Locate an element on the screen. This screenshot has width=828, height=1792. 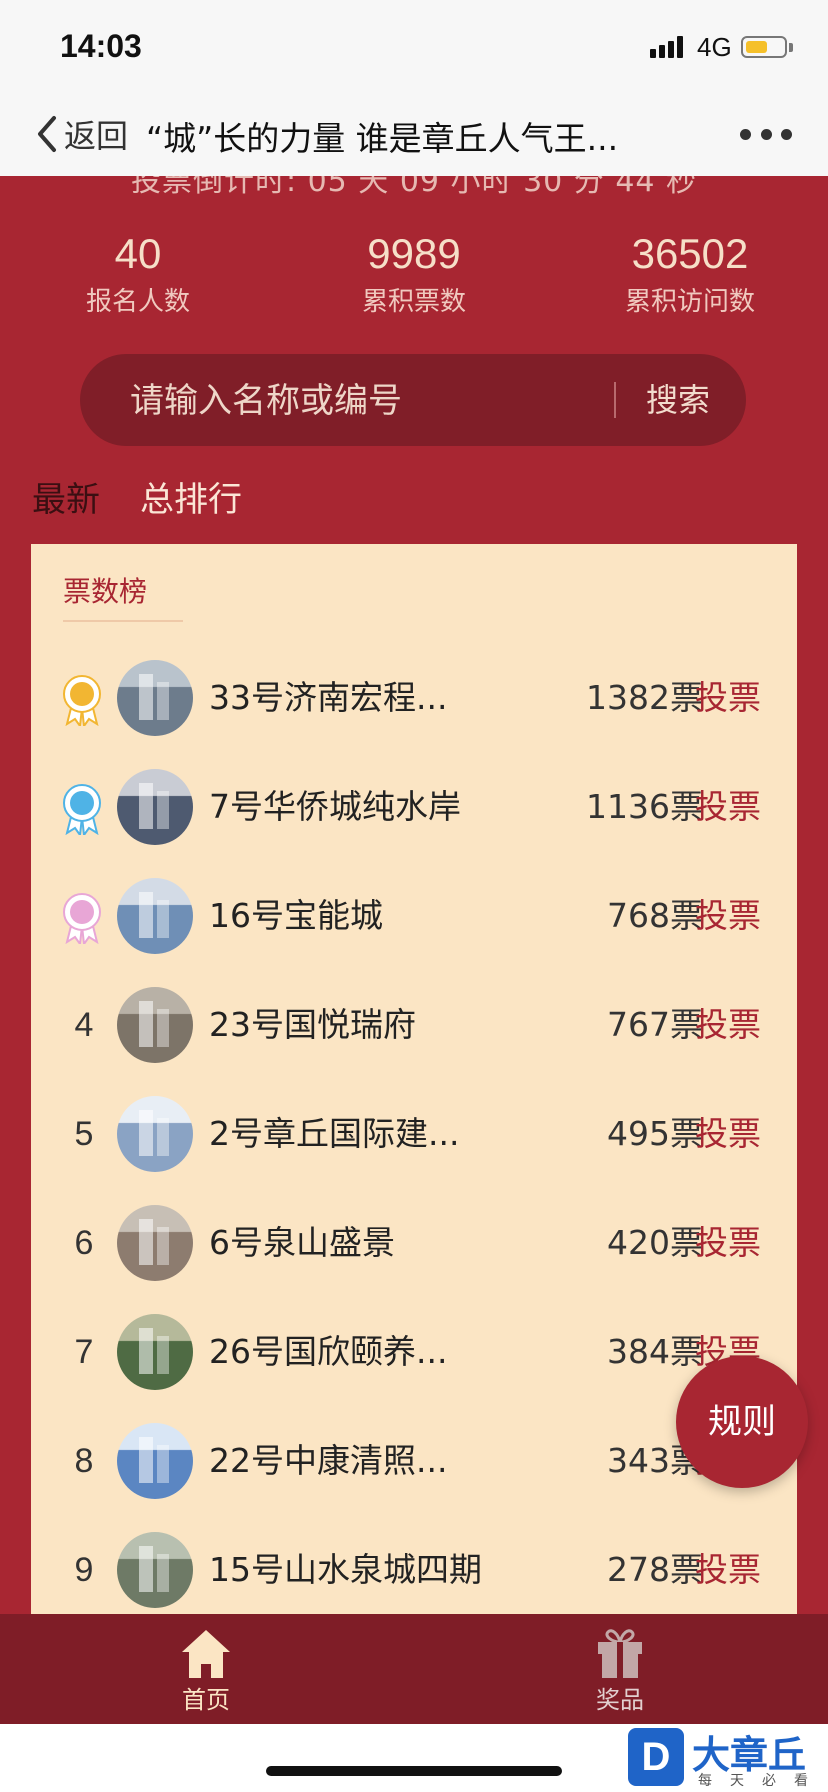
stat-registrants: 40 报名人数 is located at coordinates (138, 274).